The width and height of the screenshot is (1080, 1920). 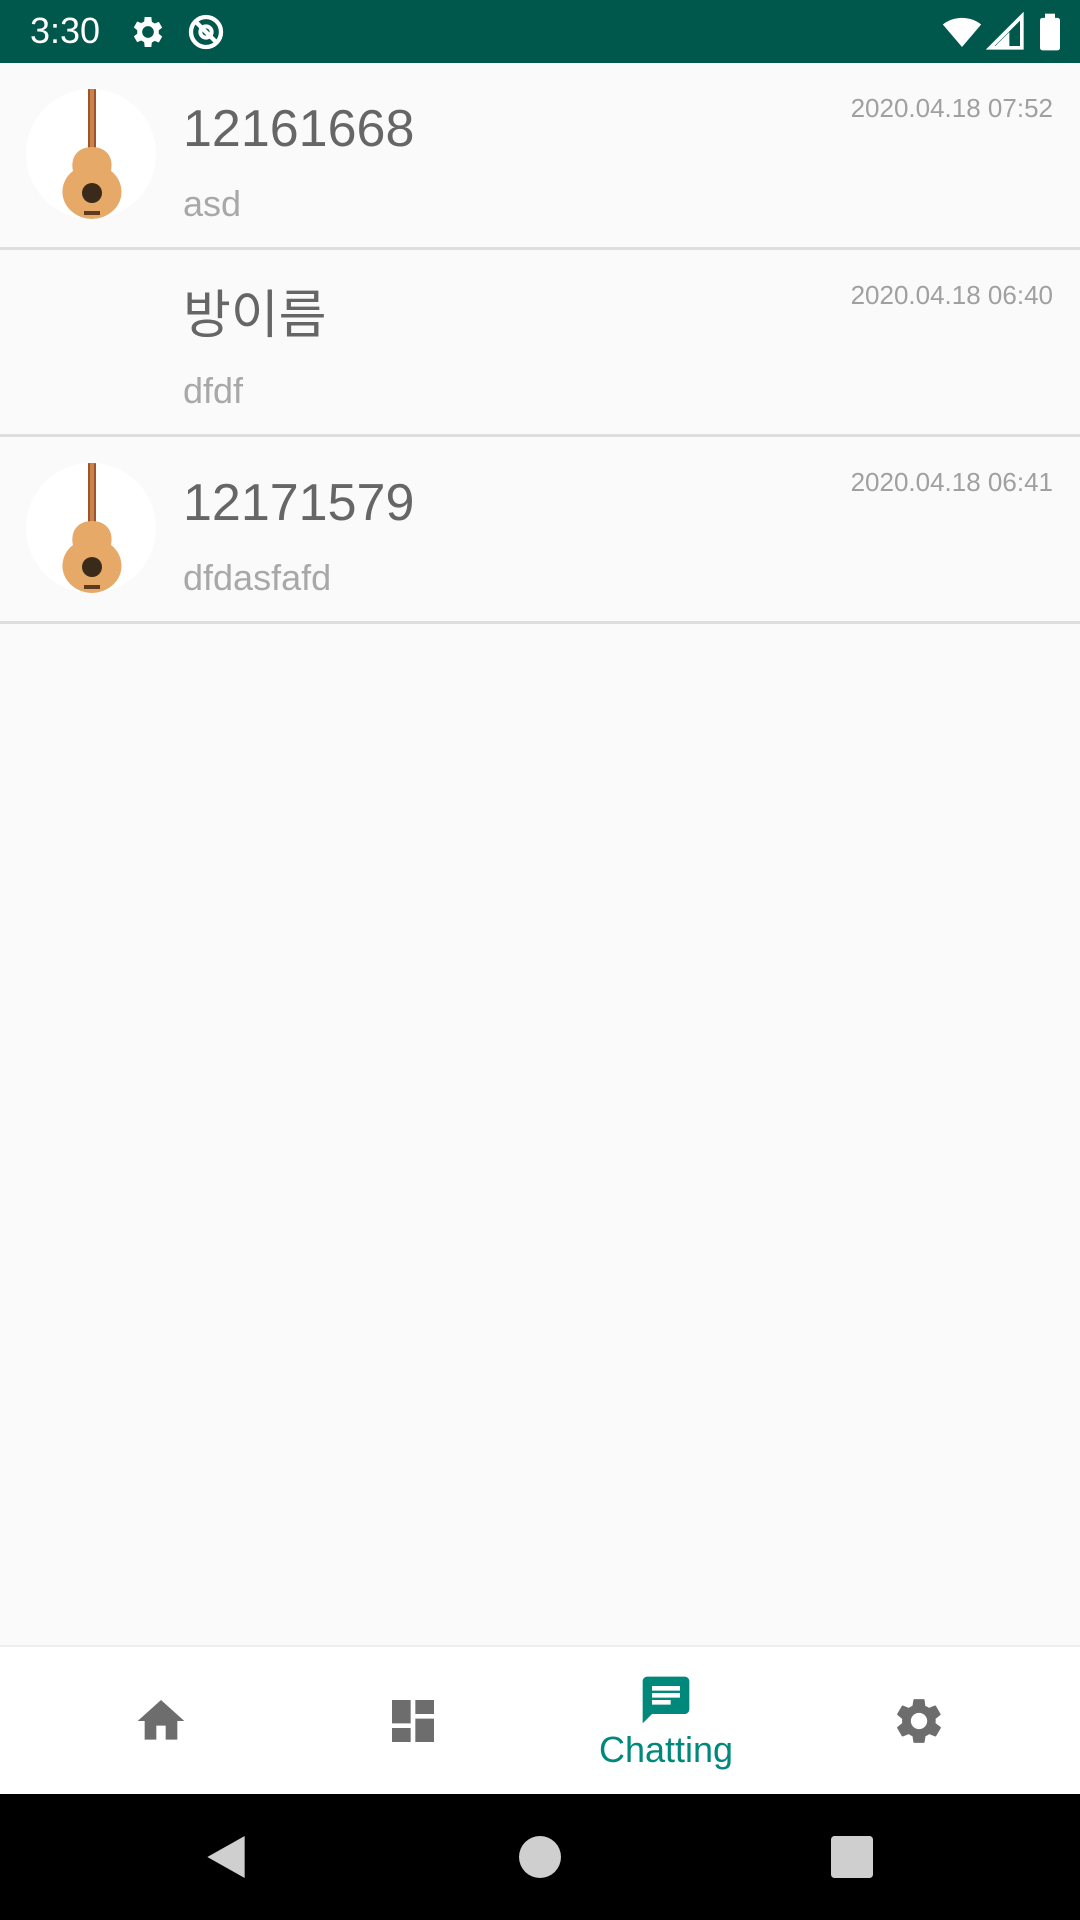 What do you see at coordinates (540, 156) in the screenshot?
I see `chat-room-item: 12161668 asd 2020.04.18 07:52` at bounding box center [540, 156].